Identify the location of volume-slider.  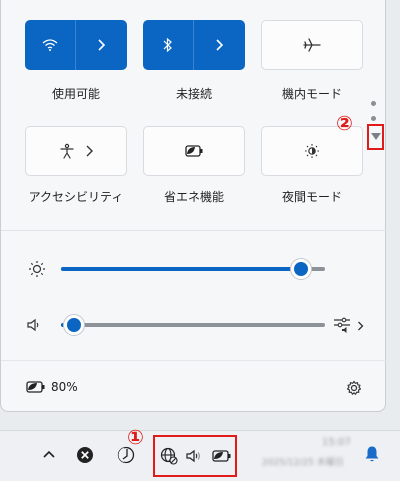
(193, 325).